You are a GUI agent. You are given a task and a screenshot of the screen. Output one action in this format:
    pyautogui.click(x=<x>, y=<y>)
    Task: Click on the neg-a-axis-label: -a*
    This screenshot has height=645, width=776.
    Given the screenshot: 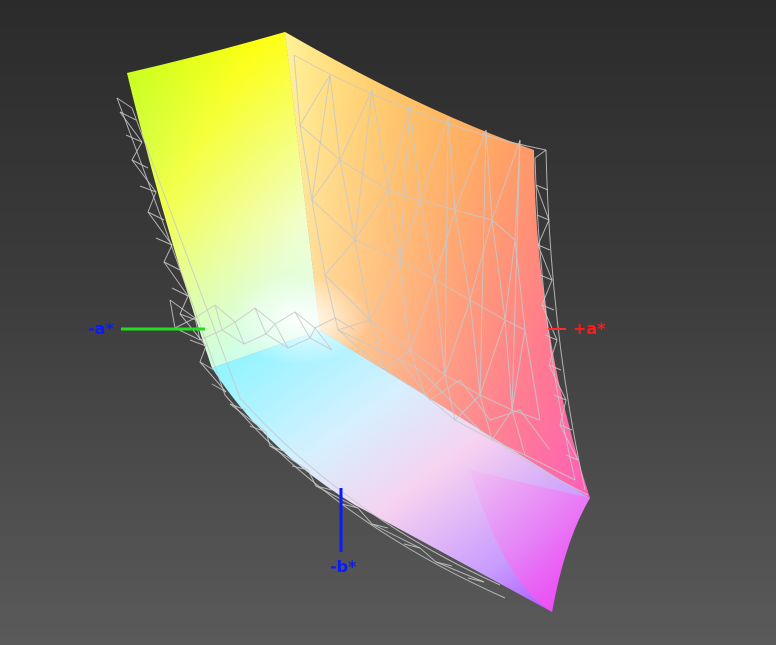 What is the action you would take?
    pyautogui.click(x=101, y=328)
    